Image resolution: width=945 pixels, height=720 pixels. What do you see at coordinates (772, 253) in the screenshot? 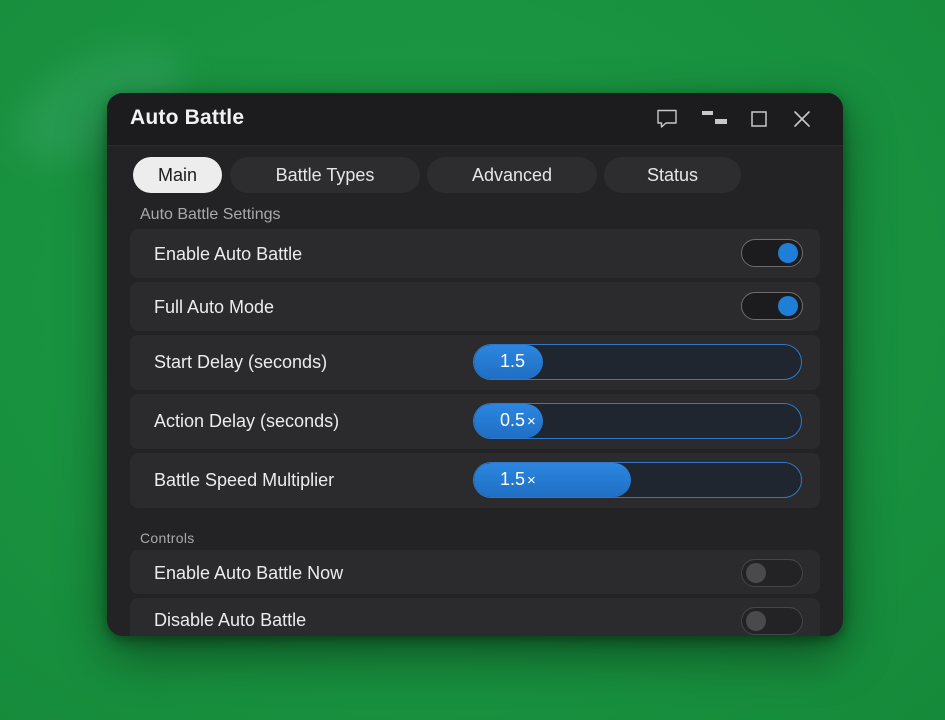
I see `enable-auto-battle-toggle` at bounding box center [772, 253].